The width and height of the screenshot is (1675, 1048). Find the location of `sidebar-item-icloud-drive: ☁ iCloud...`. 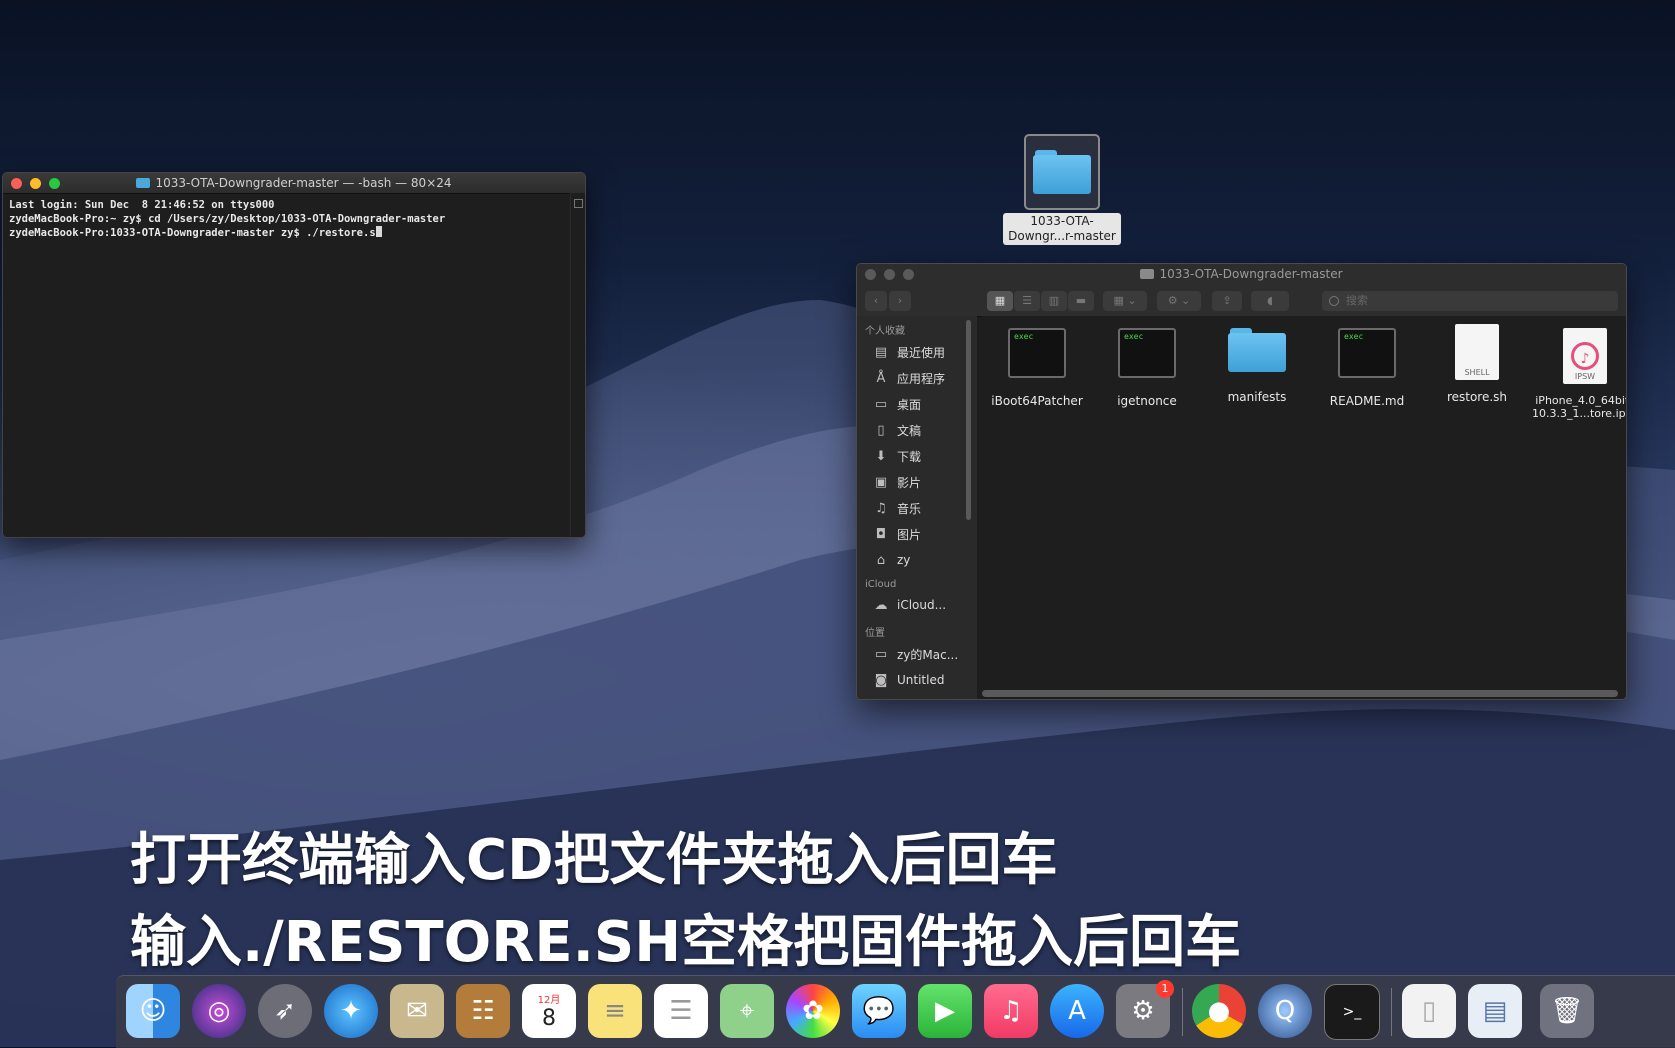

sidebar-item-icloud-drive: ☁ iCloud... is located at coordinates (917, 605).